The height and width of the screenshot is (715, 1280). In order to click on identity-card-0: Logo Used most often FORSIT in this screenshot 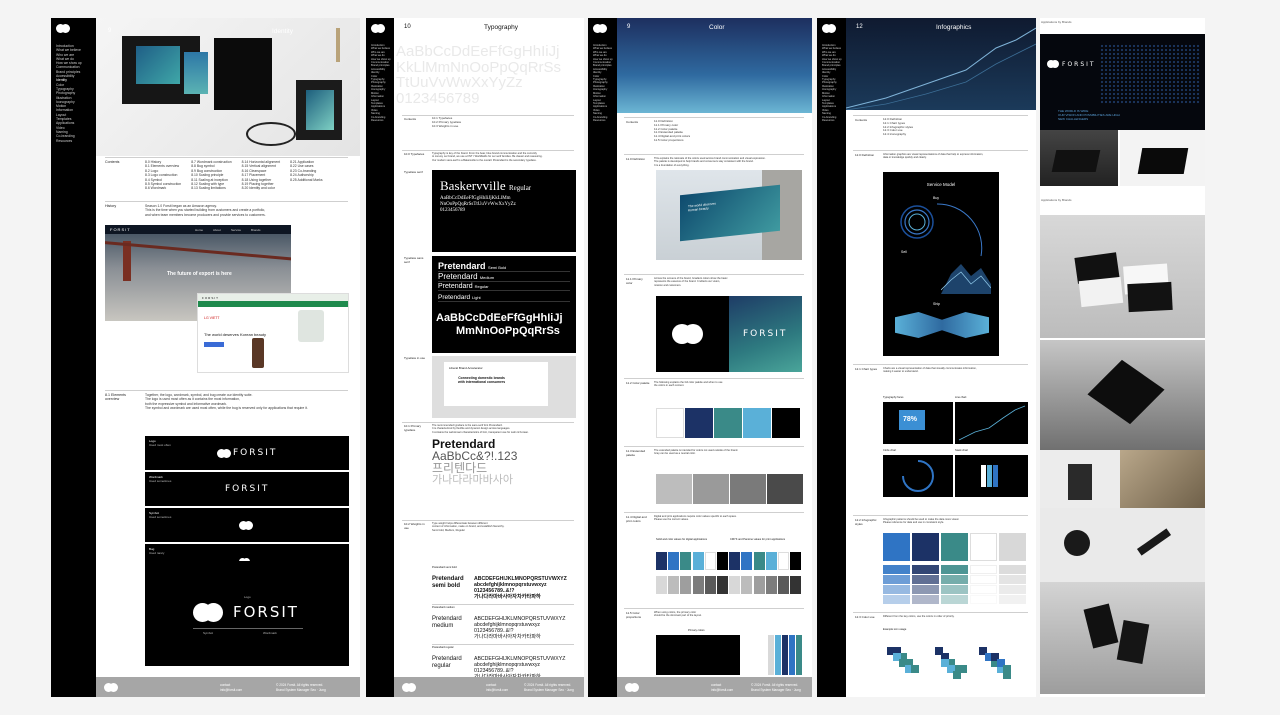, I will do `click(247, 453)`.